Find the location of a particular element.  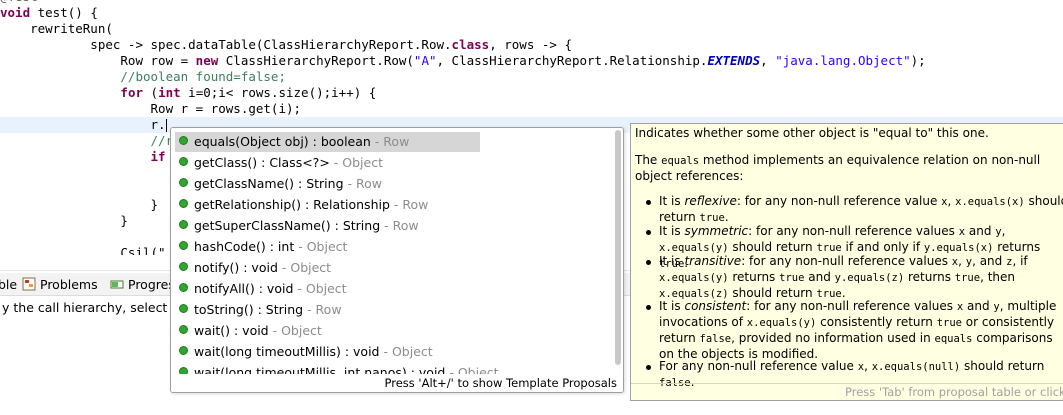

tab-progress: Progres is located at coordinates (142, 285).